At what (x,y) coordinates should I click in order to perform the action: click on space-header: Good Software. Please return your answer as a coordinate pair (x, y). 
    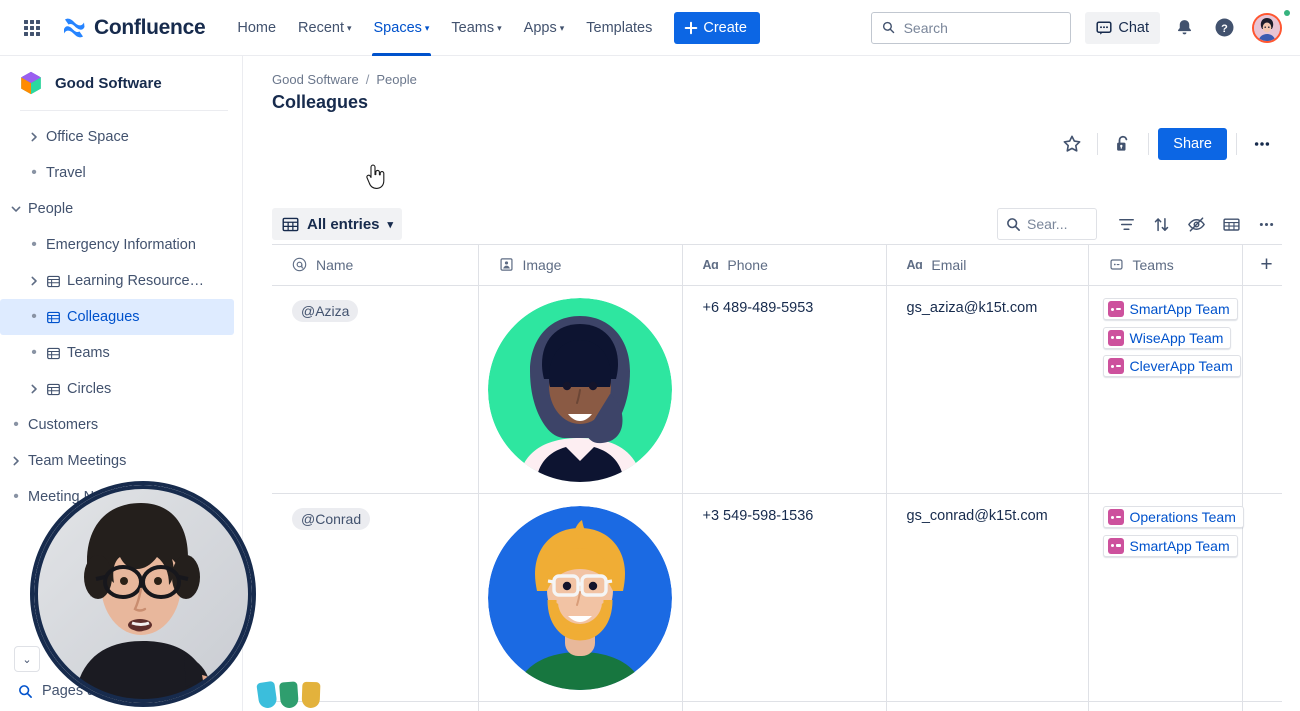
    Looking at the image, I should click on (121, 82).